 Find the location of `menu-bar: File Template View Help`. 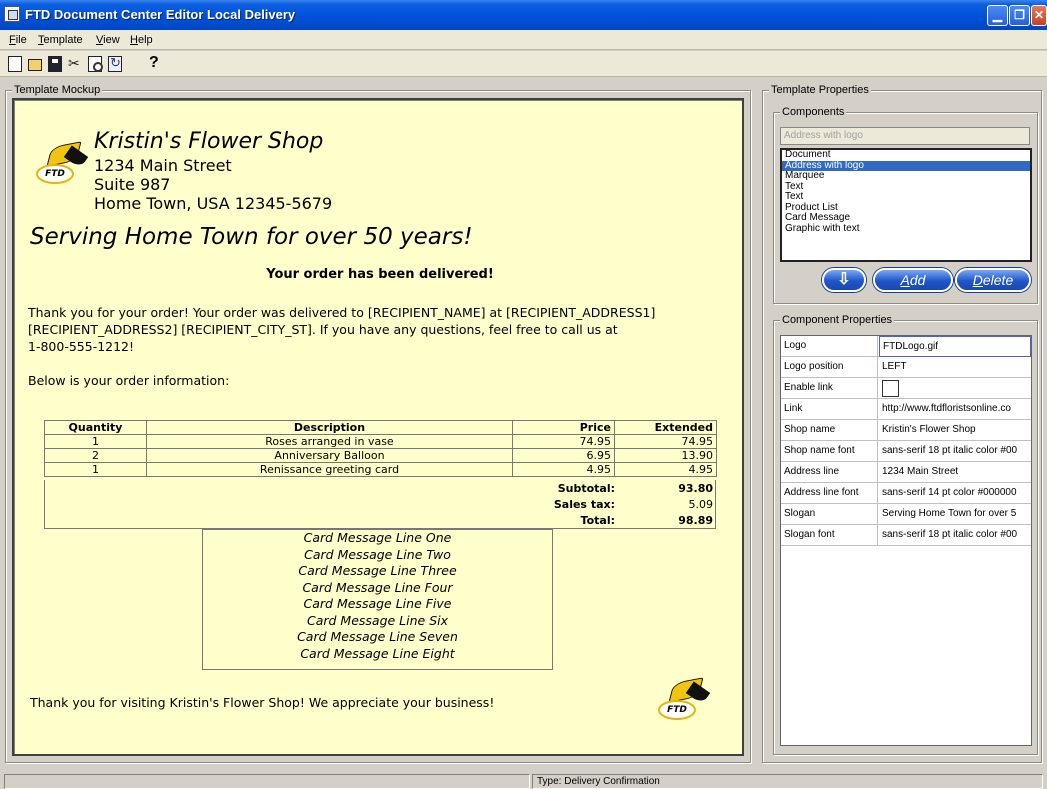

menu-bar: File Template View Help is located at coordinates (523, 40).